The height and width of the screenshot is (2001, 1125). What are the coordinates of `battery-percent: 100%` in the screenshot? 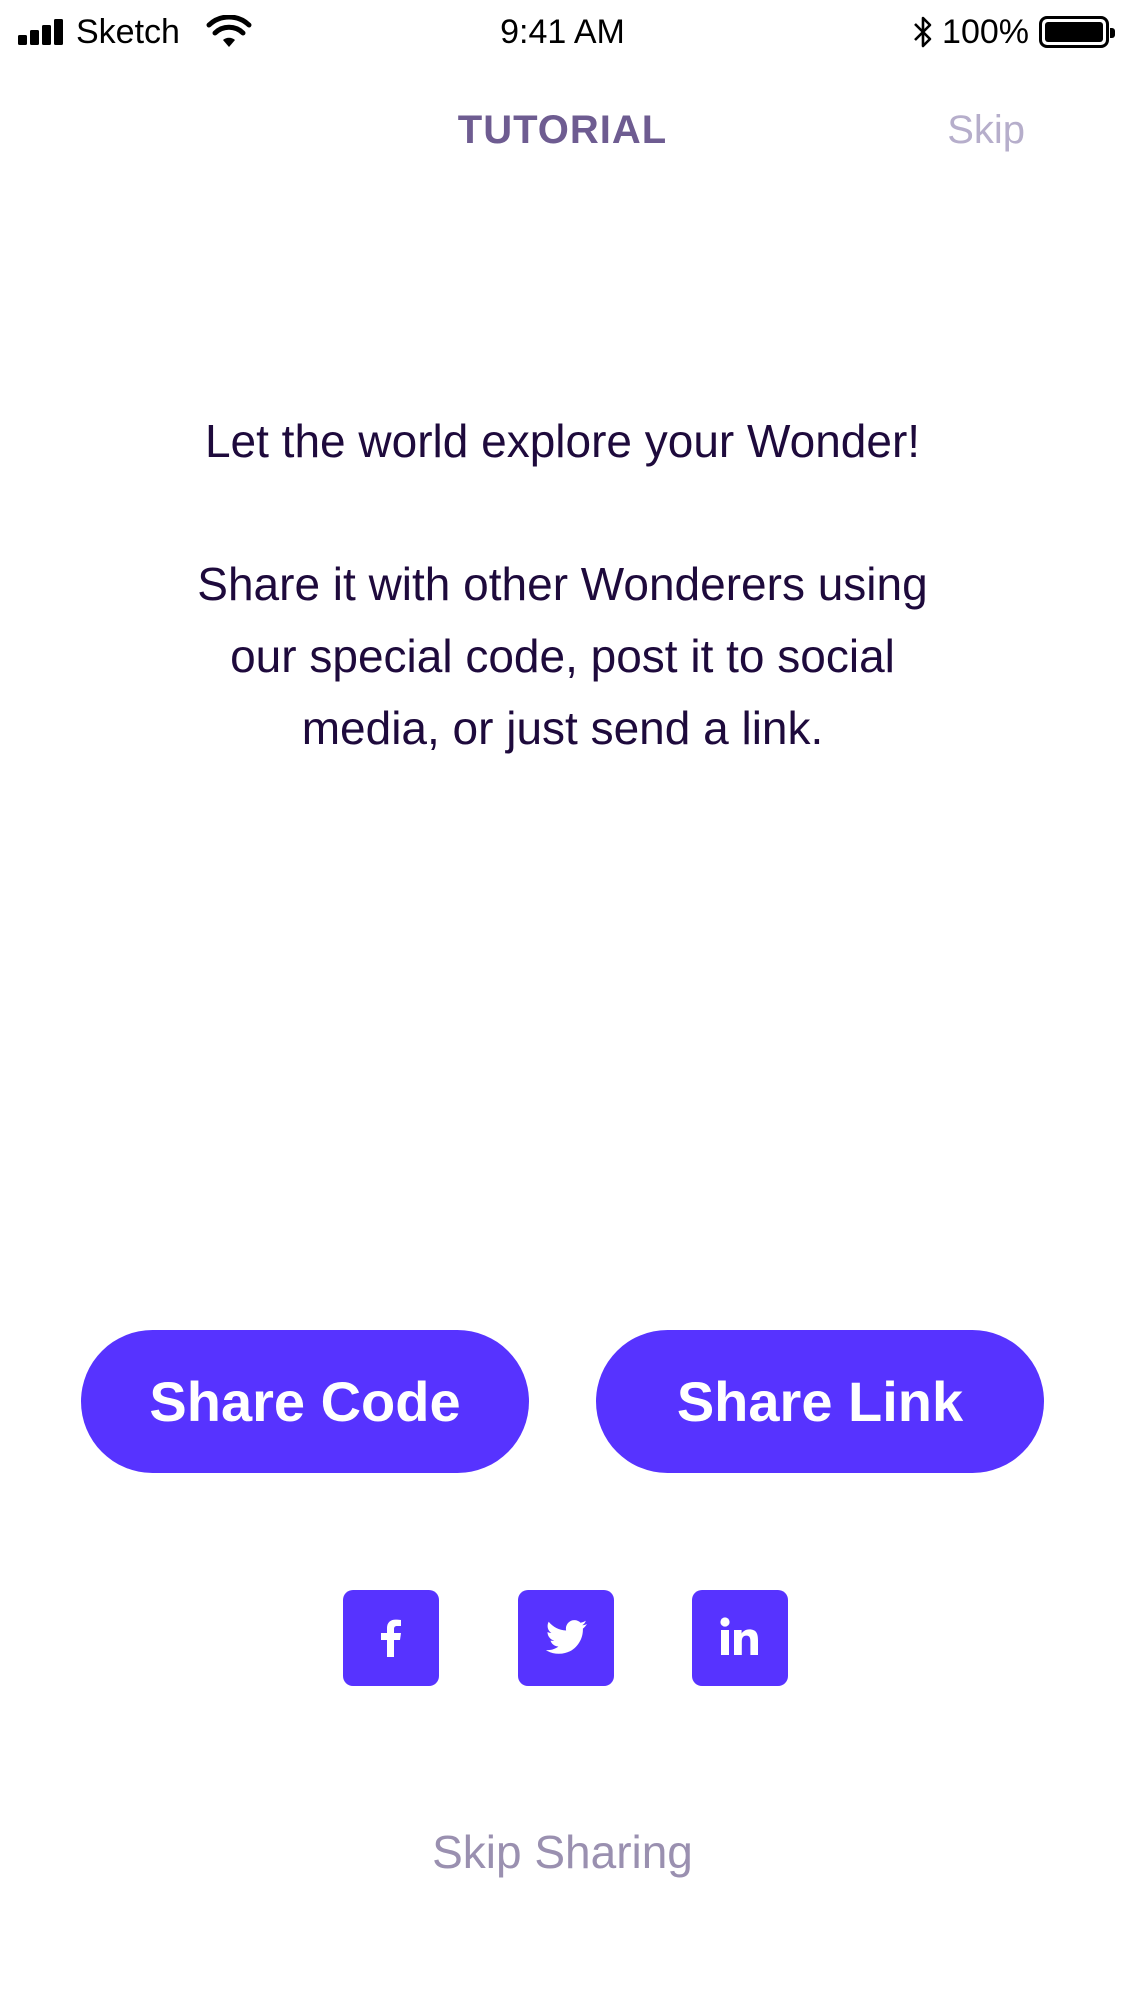 It's located at (985, 31).